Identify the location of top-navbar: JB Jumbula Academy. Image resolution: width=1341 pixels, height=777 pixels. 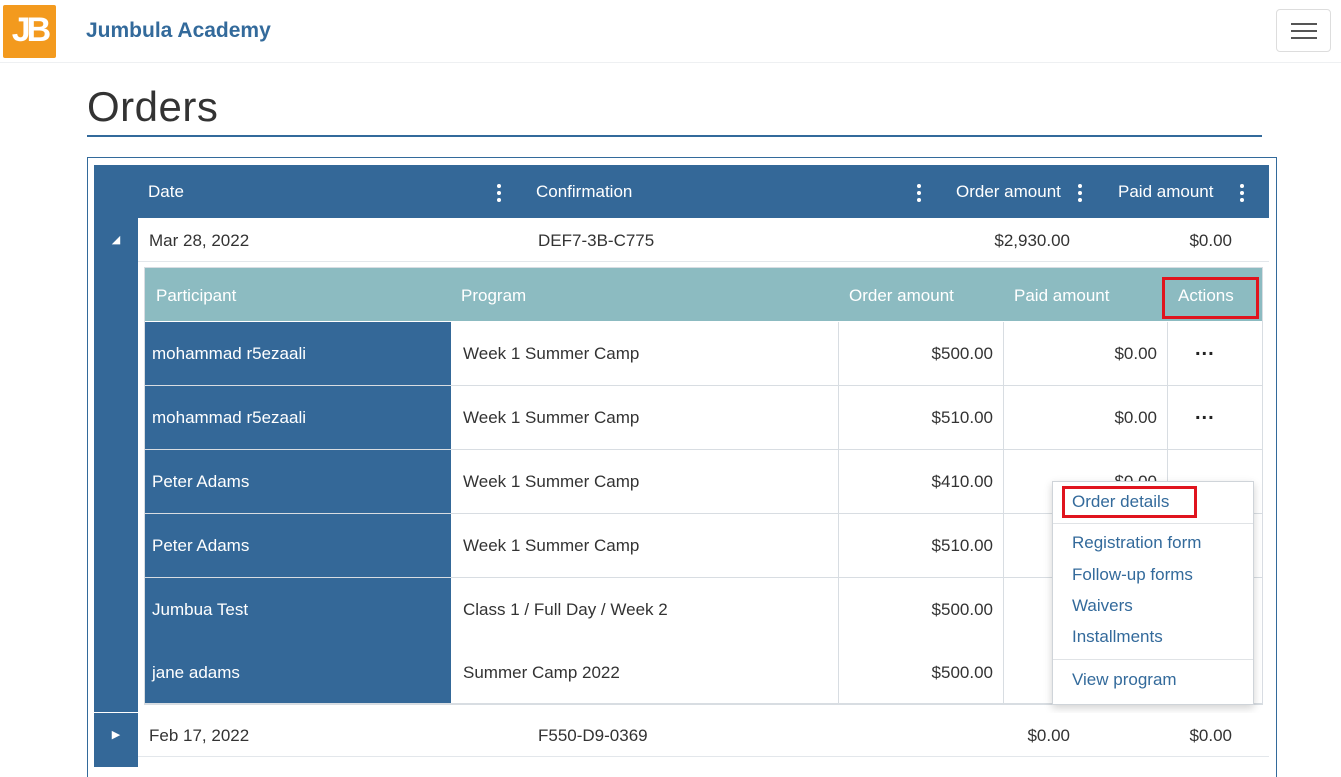
(670, 31).